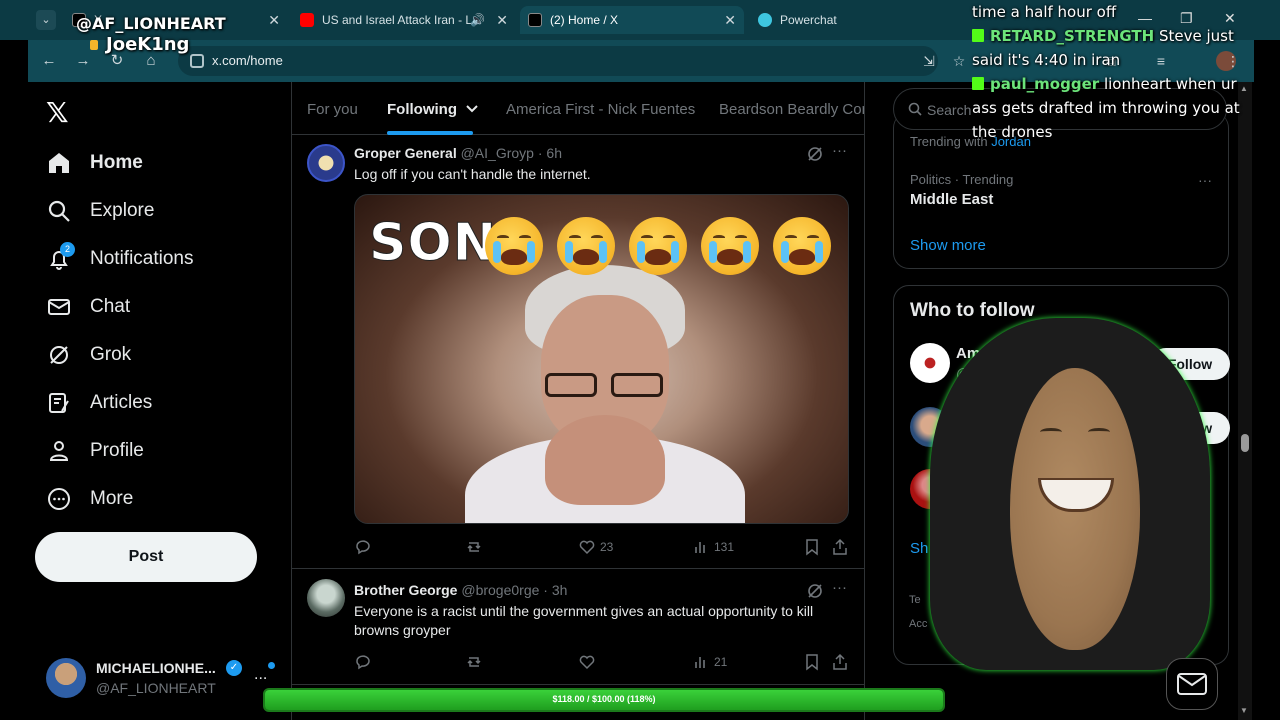  I want to click on chat-username: RETARD_STRENGTH, so click(1072, 36).